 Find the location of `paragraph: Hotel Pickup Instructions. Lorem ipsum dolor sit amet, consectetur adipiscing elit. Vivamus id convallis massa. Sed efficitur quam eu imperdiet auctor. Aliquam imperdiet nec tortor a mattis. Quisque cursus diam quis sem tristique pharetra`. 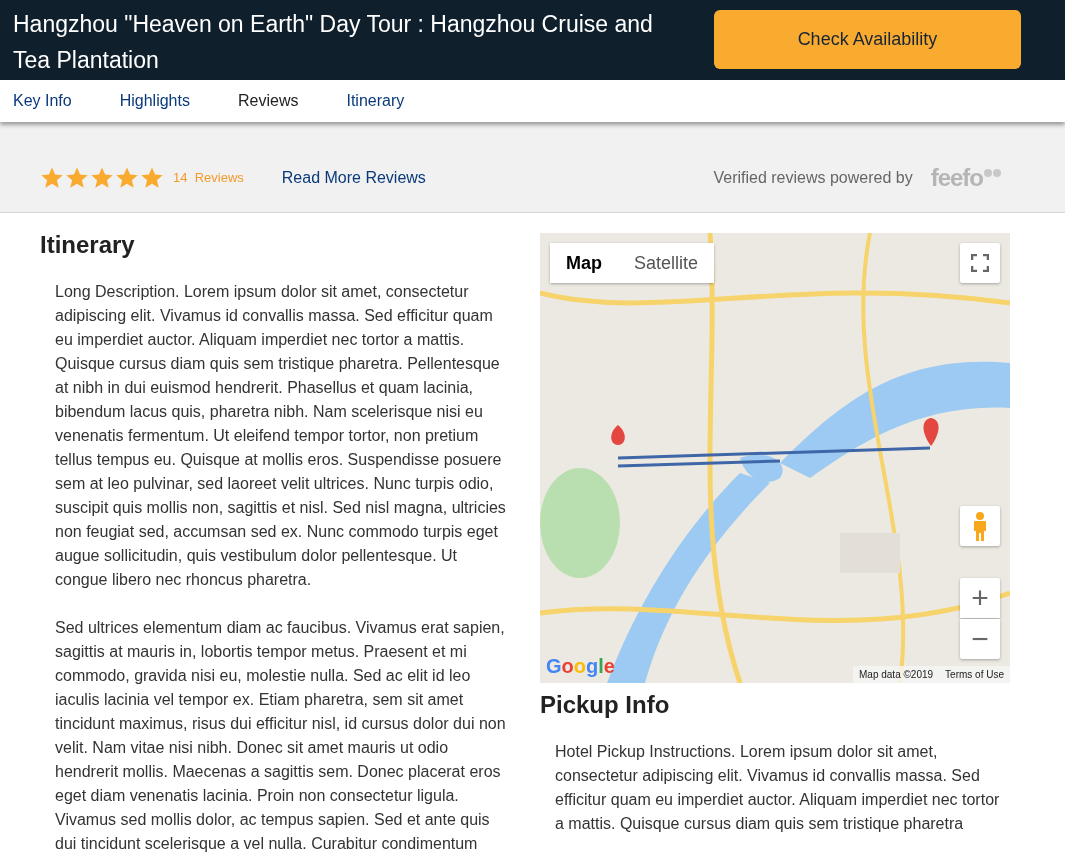

paragraph: Hotel Pickup Instructions. Lorem ipsum dolor sit amet, consectetur adipiscing elit. Vivamus id convallis massa. Sed efficitur quam eu imperdiet auctor. Aliquam imperdiet nec tortor a mattis. Quisque cursus diam quis sem tristique pharetra is located at coordinates (777, 787).